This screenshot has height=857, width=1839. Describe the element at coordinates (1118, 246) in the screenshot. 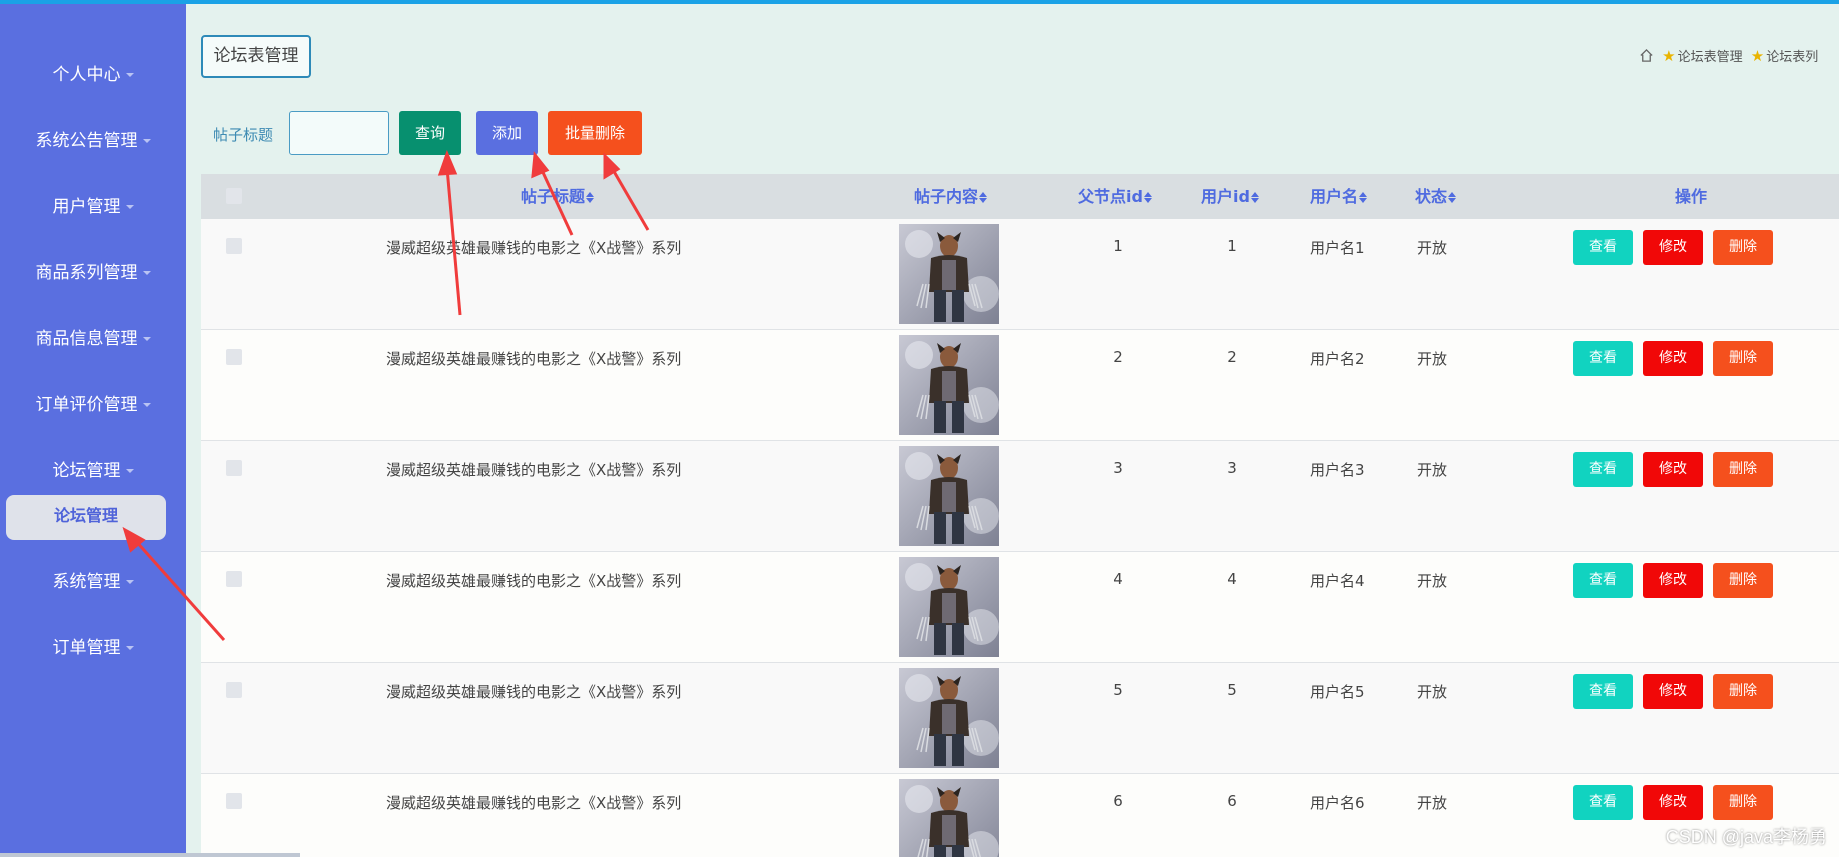

I see `cell-parent-id: 1` at that location.